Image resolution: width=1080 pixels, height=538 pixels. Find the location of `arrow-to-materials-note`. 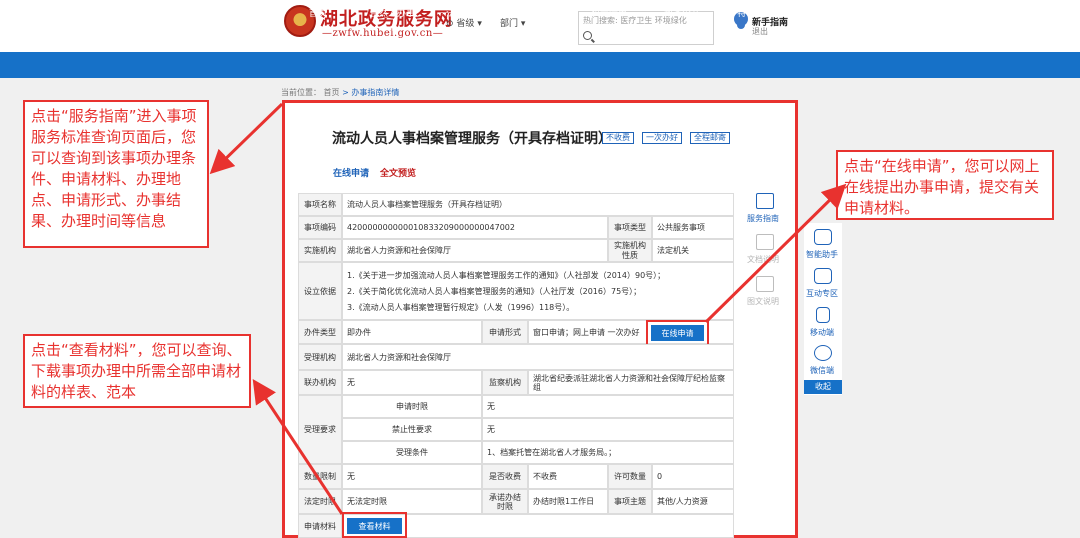

arrow-to-materials-note is located at coordinates (298, 446).